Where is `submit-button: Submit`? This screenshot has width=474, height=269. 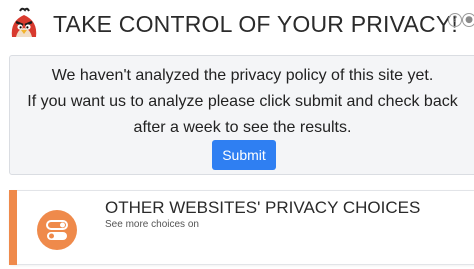
submit-button: Submit is located at coordinates (244, 155).